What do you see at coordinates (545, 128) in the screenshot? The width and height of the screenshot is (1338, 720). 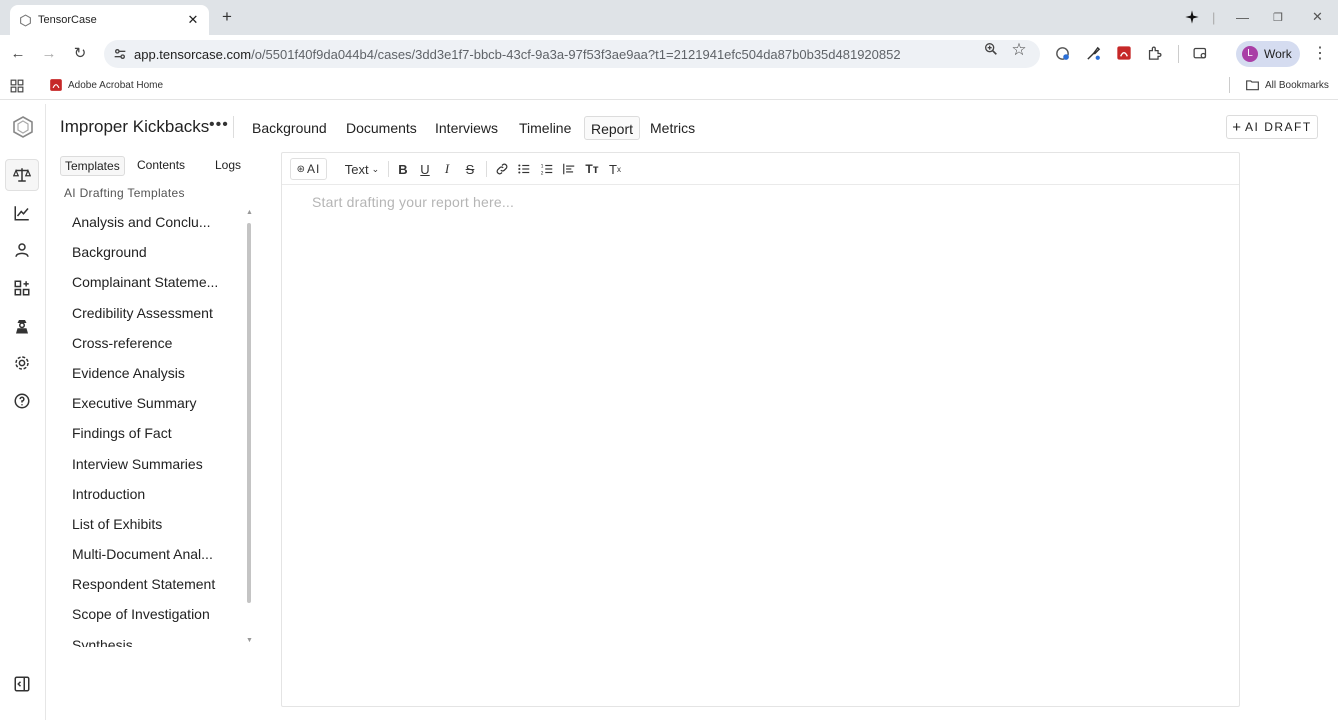 I see `tab-timeline: Timeline` at bounding box center [545, 128].